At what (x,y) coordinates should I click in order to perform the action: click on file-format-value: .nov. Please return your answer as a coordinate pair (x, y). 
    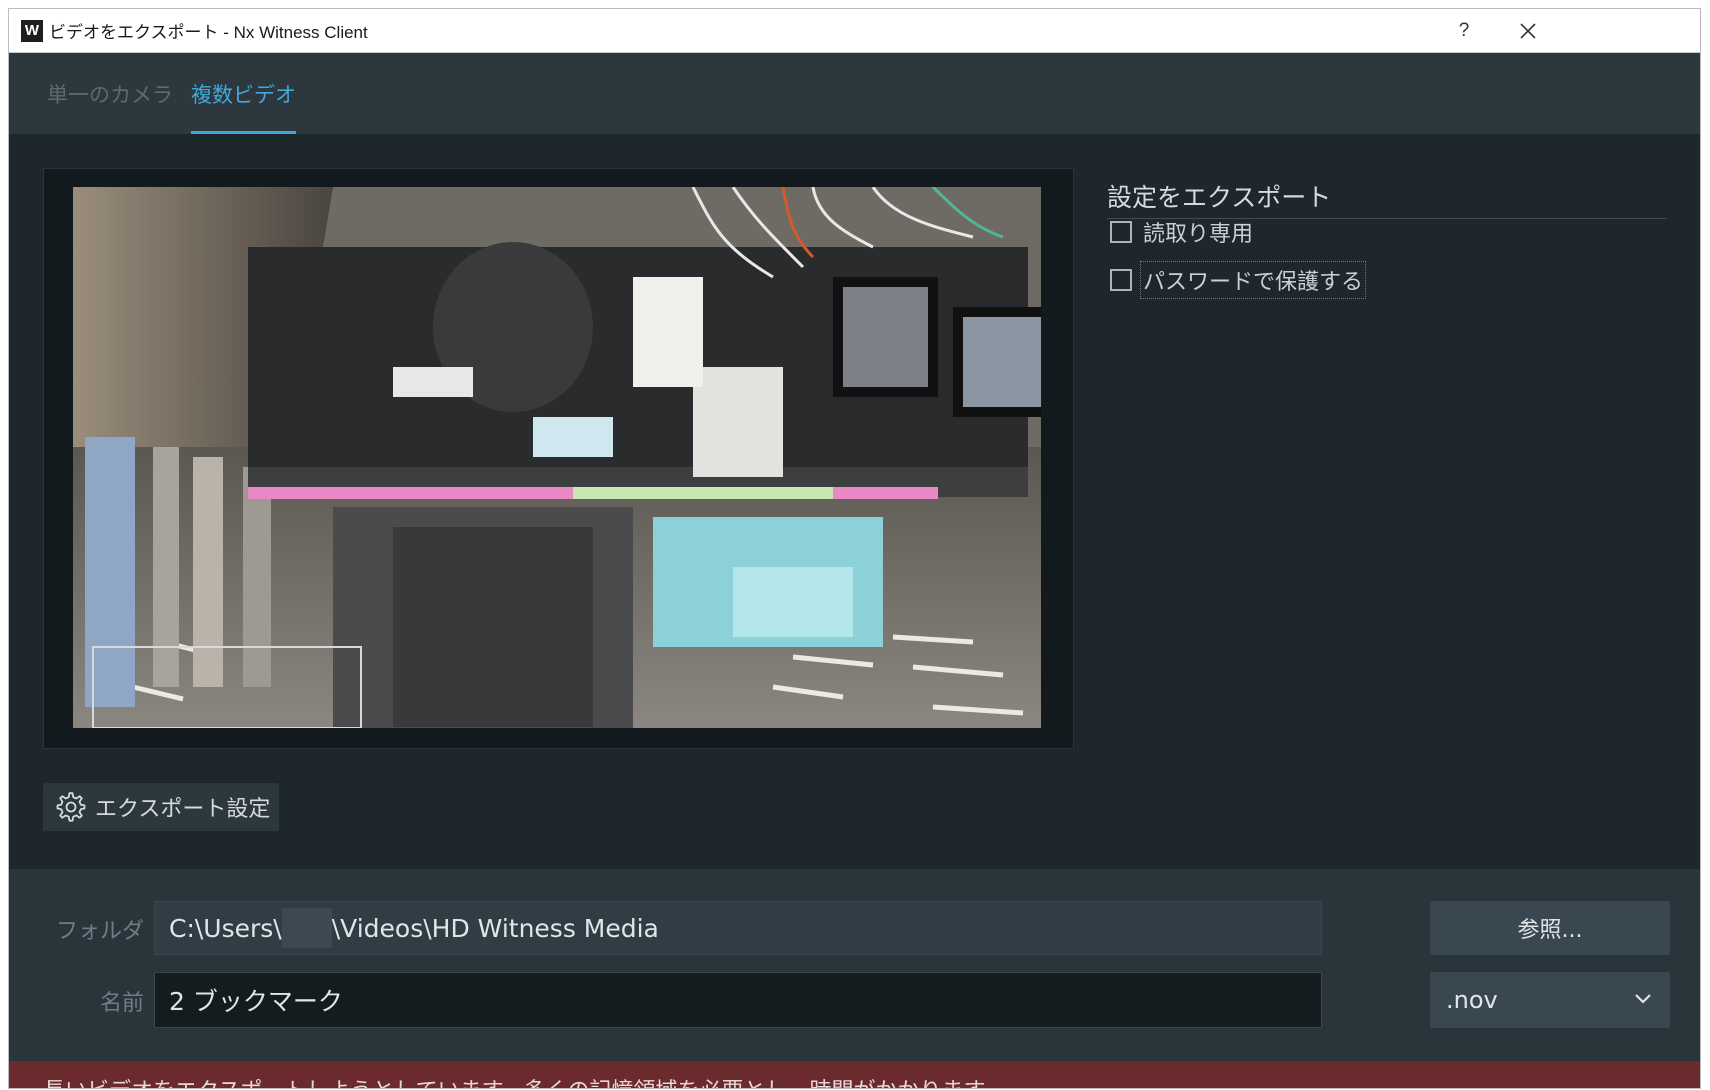
    Looking at the image, I should click on (1472, 1000).